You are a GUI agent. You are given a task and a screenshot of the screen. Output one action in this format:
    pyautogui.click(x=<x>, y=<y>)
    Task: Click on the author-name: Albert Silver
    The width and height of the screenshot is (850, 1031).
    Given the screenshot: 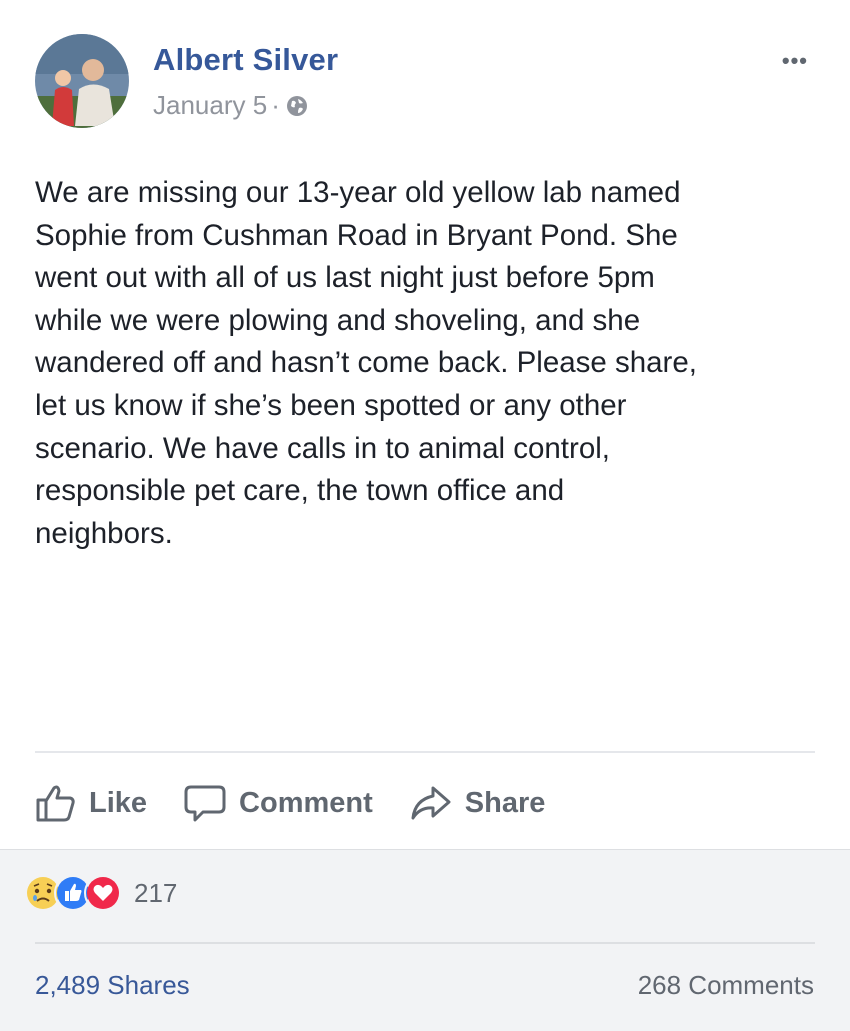 What is the action you would take?
    pyautogui.click(x=245, y=60)
    